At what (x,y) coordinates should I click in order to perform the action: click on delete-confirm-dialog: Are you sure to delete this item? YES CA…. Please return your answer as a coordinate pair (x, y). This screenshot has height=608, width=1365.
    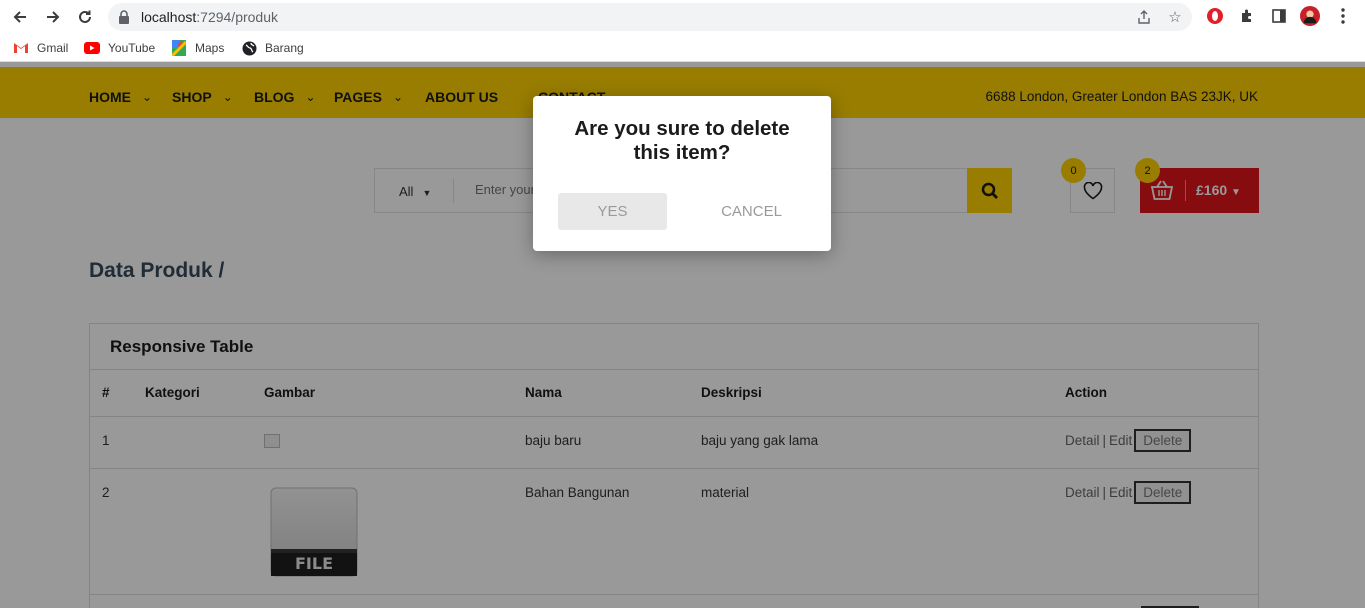
    Looking at the image, I should click on (682, 173).